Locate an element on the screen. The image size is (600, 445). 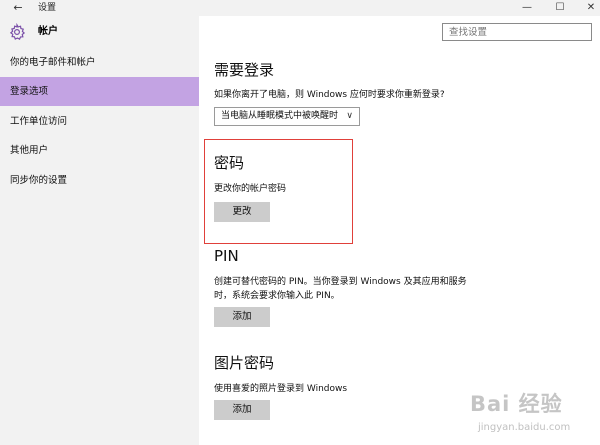
sidebar-title: 帐户 is located at coordinates (48, 31).